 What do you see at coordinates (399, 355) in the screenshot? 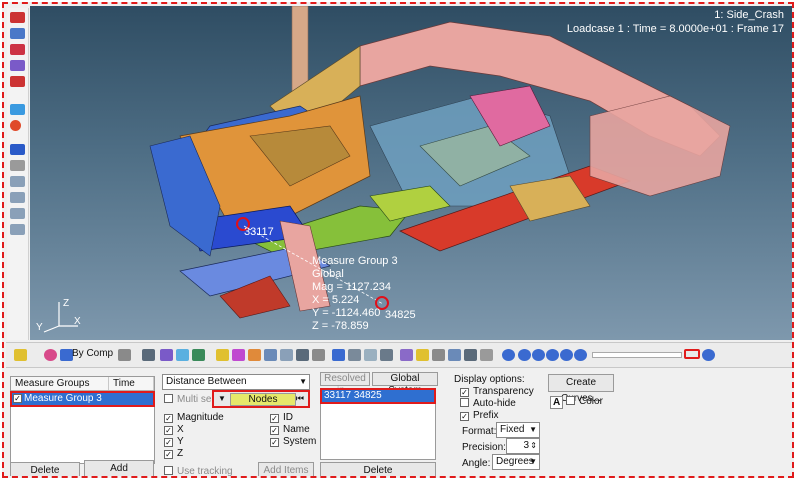
I see `horizontal-toolbar: By Comp` at bounding box center [399, 355].